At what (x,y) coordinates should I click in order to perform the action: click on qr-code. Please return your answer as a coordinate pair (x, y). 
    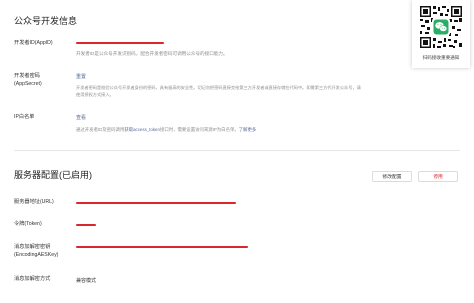
    Looking at the image, I should click on (441, 27).